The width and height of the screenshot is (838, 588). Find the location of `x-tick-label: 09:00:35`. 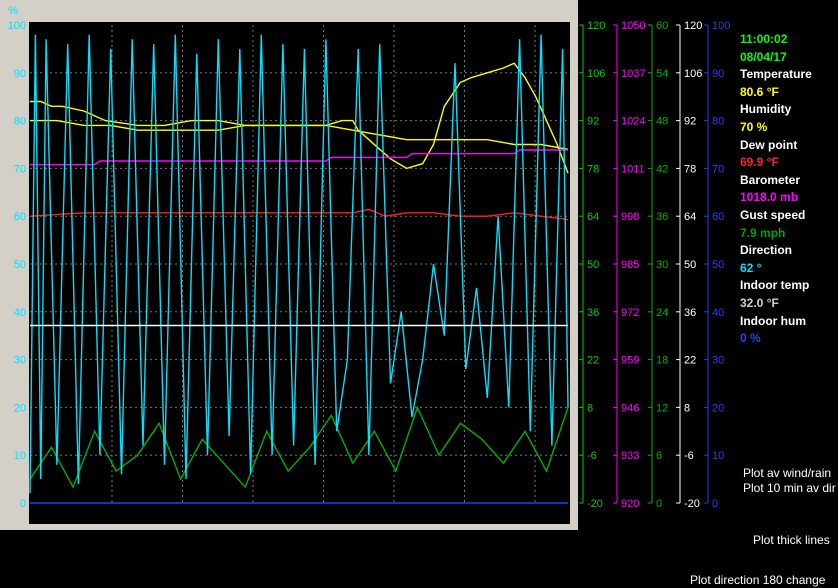

x-tick-label: 09:00:35 is located at coordinates (462, 516).